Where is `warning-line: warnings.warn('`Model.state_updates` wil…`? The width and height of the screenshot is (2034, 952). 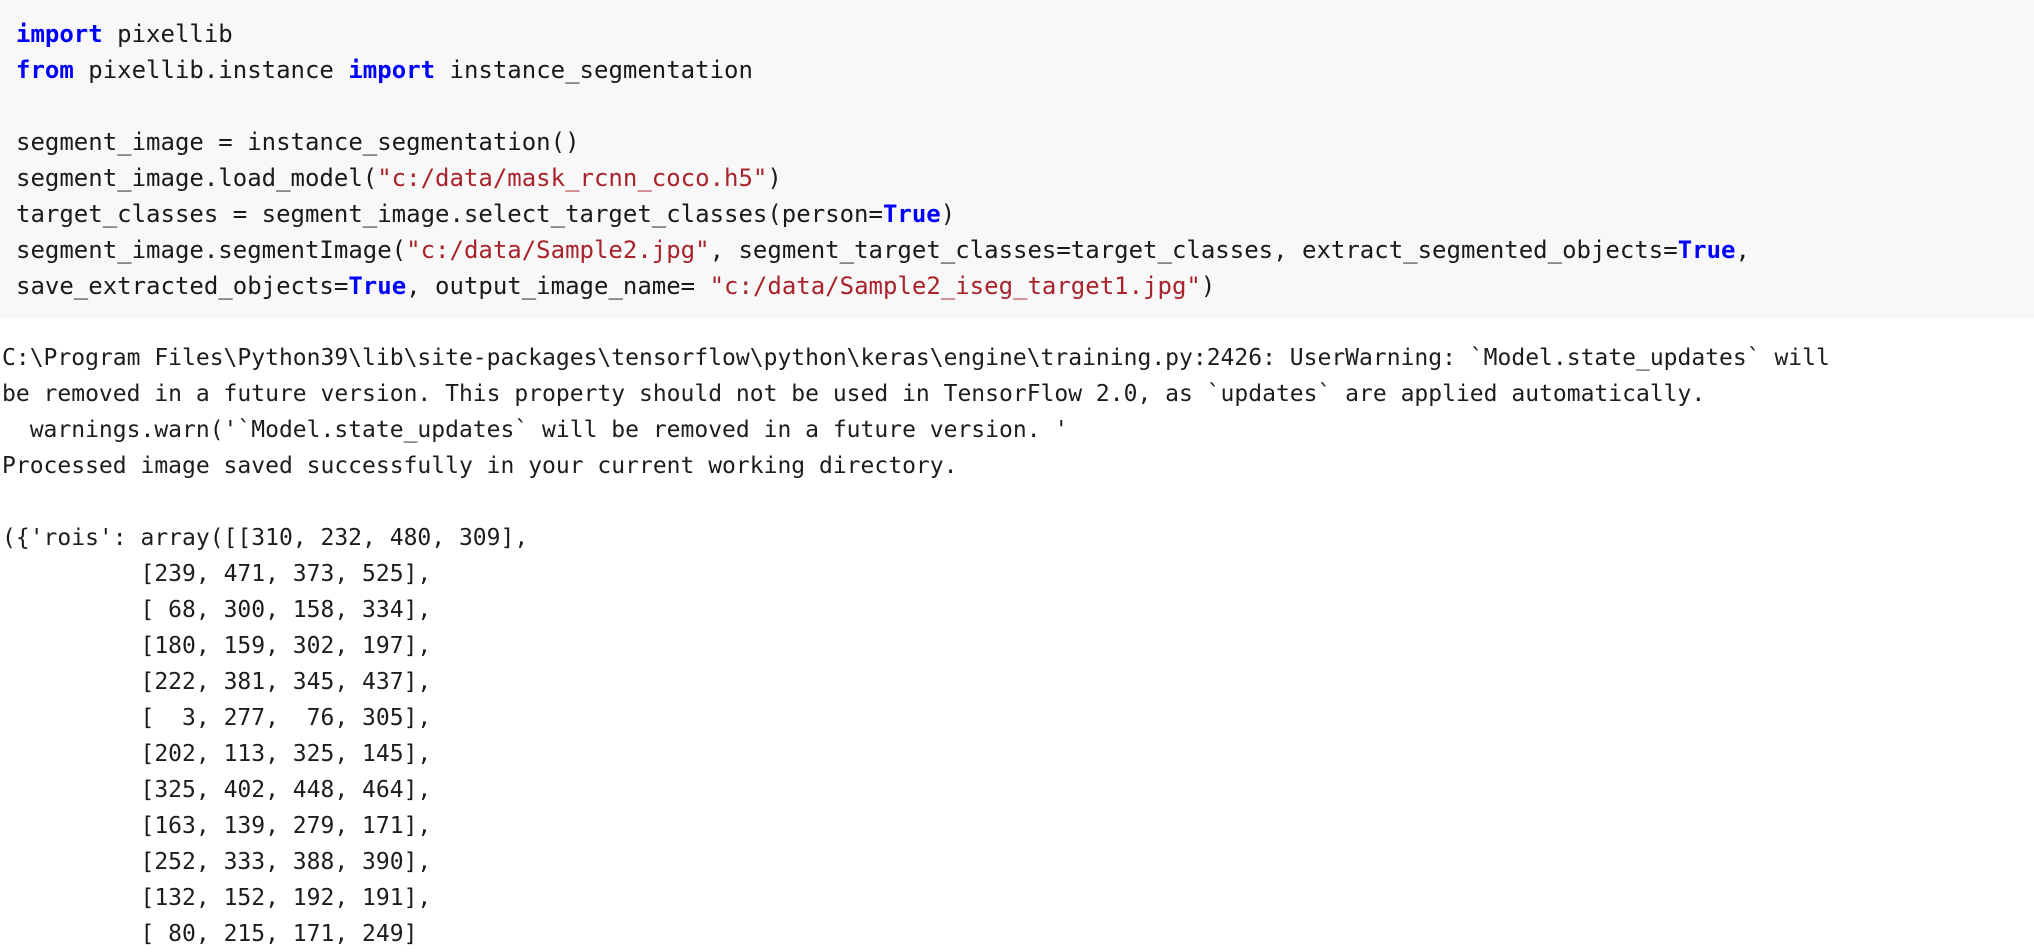 warning-line: warnings.warn('`Model.state_updates` wil… is located at coordinates (535, 430).